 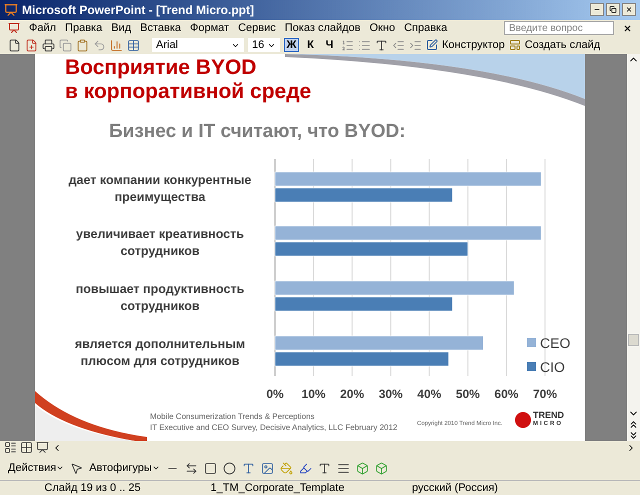 I want to click on status-text: 1_TM_Corporate_Template, so click(x=278, y=487).